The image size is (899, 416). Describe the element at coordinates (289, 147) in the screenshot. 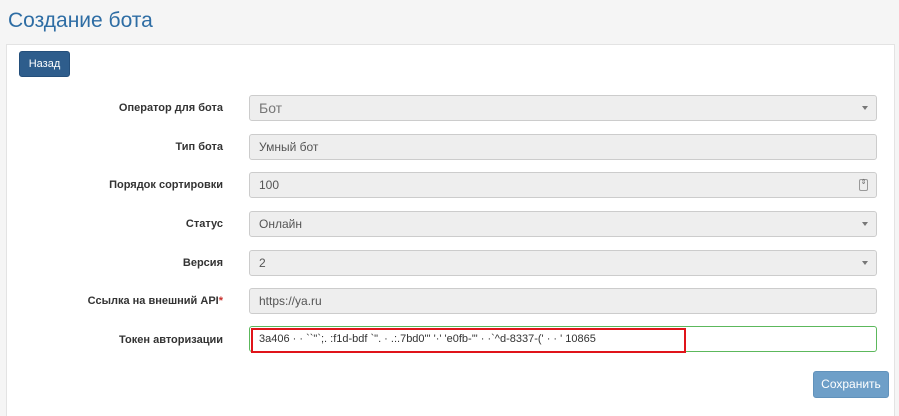

I see `type-value: Умный бот` at that location.